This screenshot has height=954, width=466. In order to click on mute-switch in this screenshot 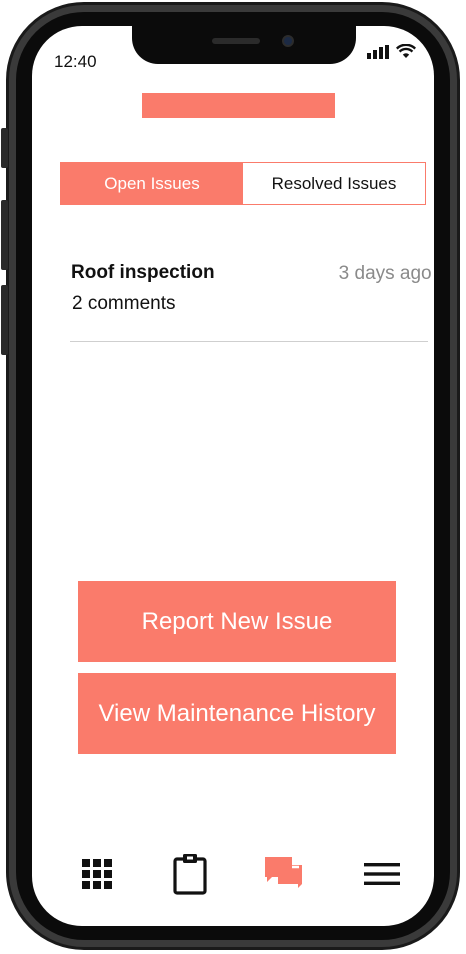, I will do `click(4, 148)`.